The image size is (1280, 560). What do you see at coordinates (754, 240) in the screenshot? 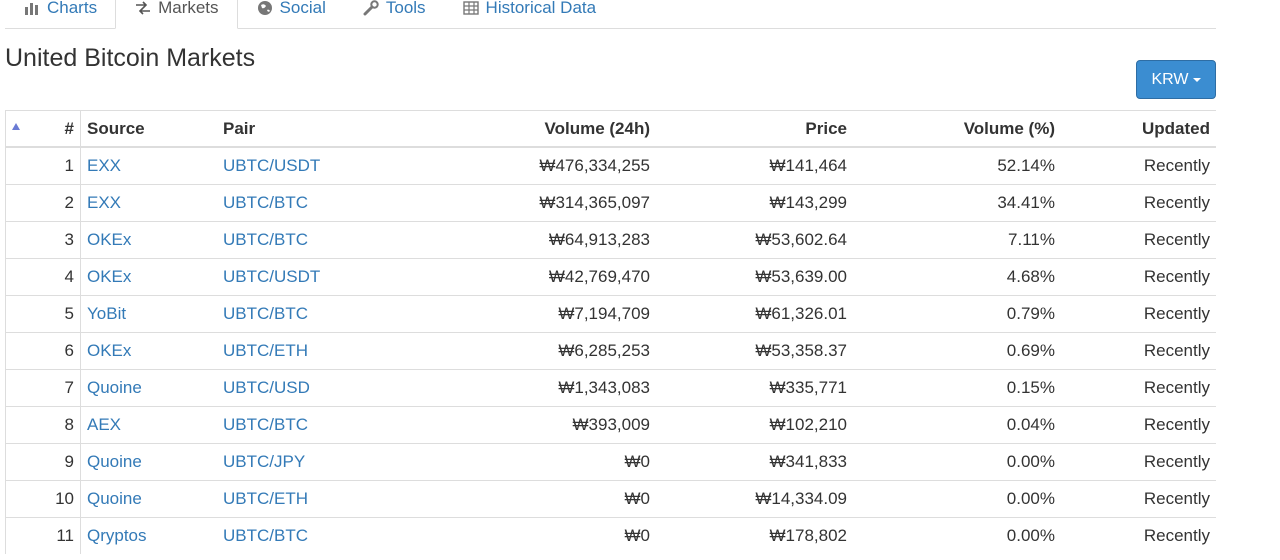
I see `price-value: ₩53,602.64` at bounding box center [754, 240].